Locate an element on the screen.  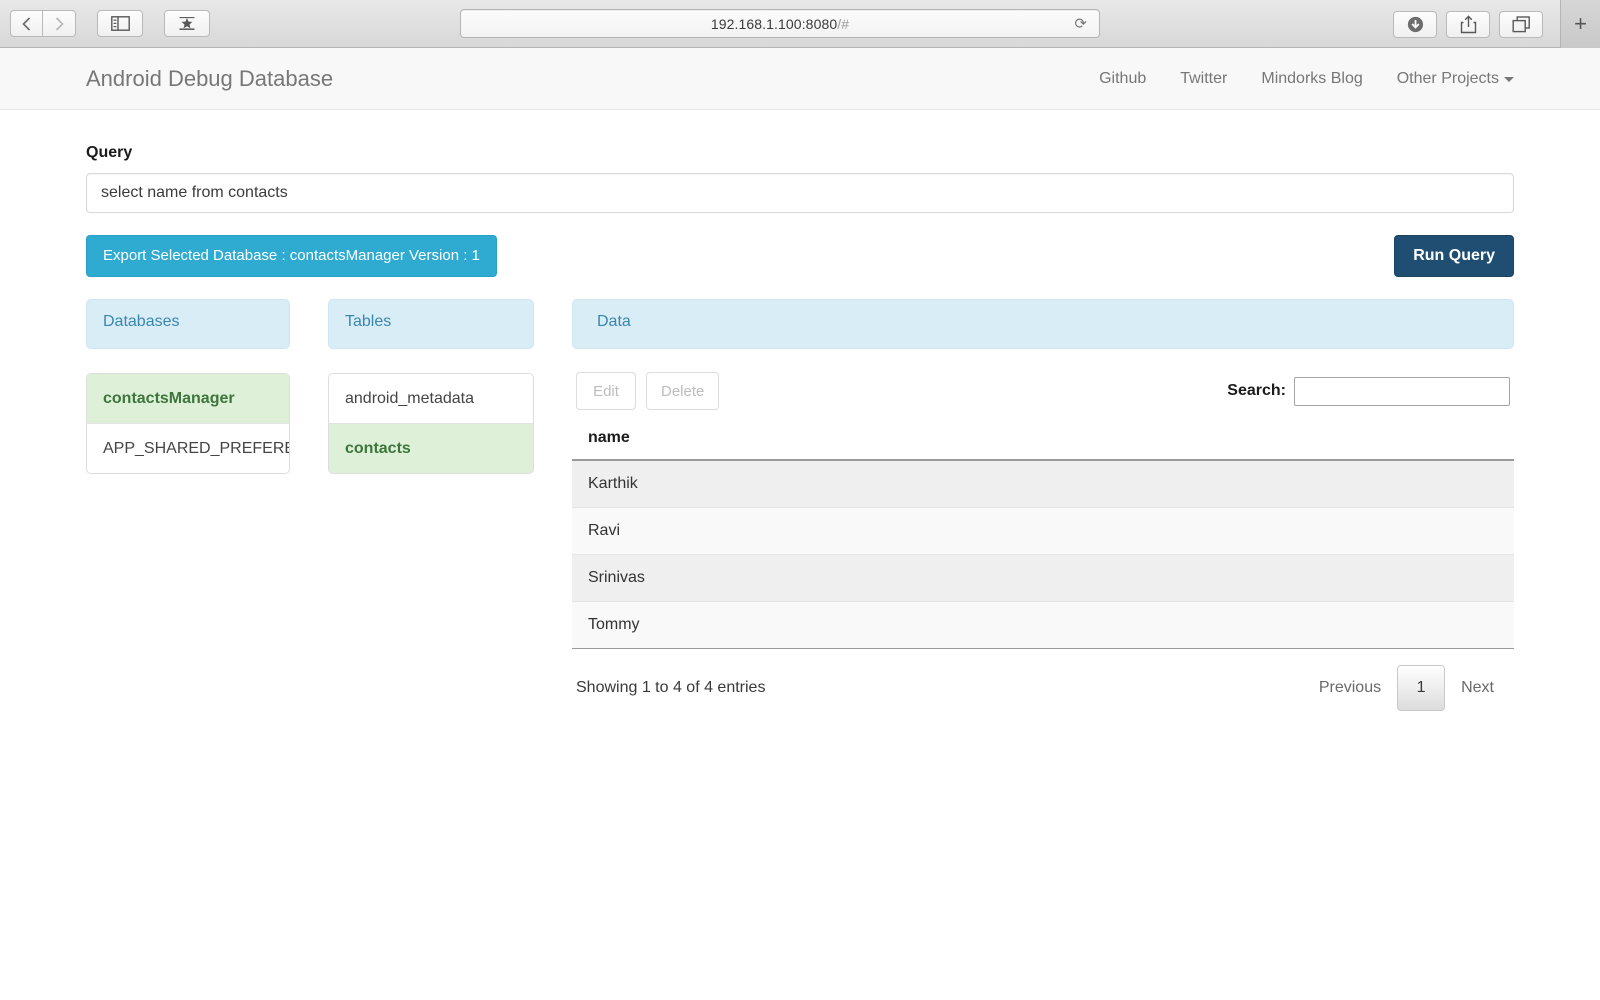
cell-name: Ravi is located at coordinates (1043, 531).